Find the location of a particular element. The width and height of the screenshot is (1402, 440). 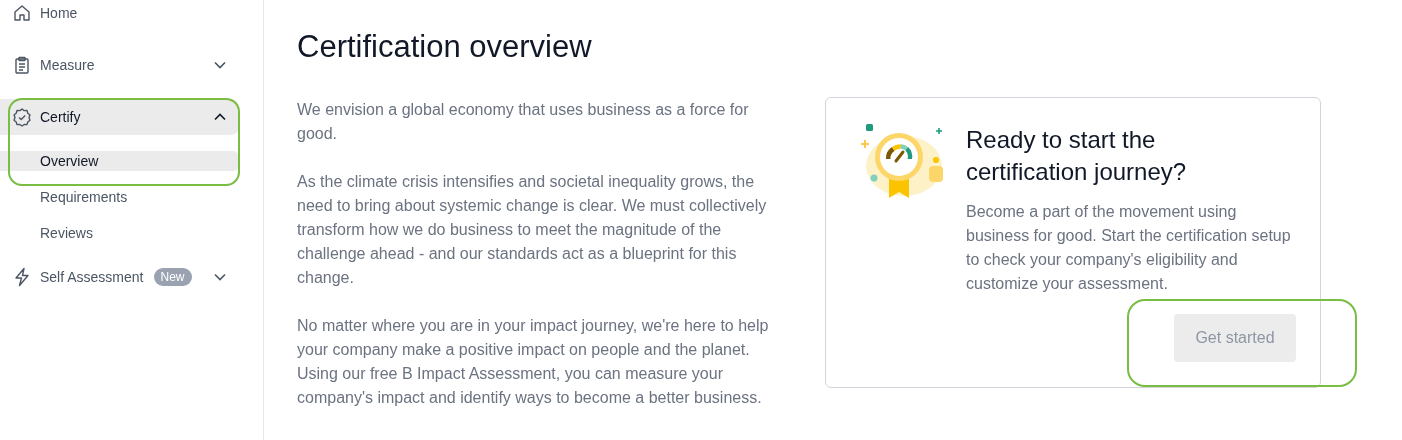

new-badge: New is located at coordinates (172, 277).